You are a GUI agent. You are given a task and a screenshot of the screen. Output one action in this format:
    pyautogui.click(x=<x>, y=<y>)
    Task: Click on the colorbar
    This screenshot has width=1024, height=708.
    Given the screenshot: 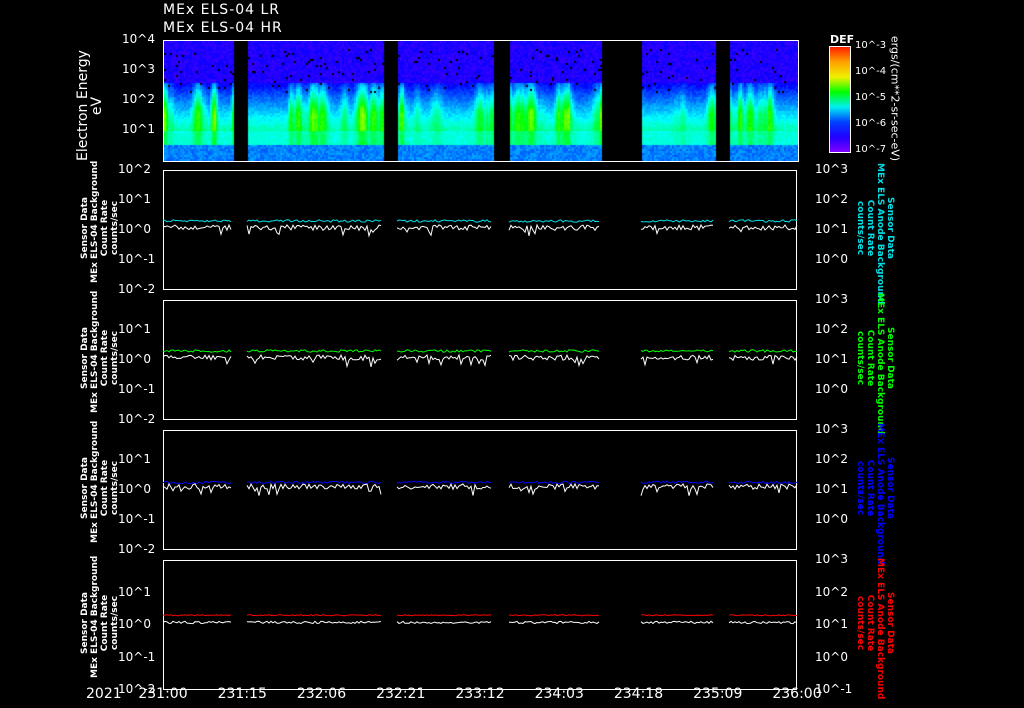 What is the action you would take?
    pyautogui.click(x=840, y=99)
    